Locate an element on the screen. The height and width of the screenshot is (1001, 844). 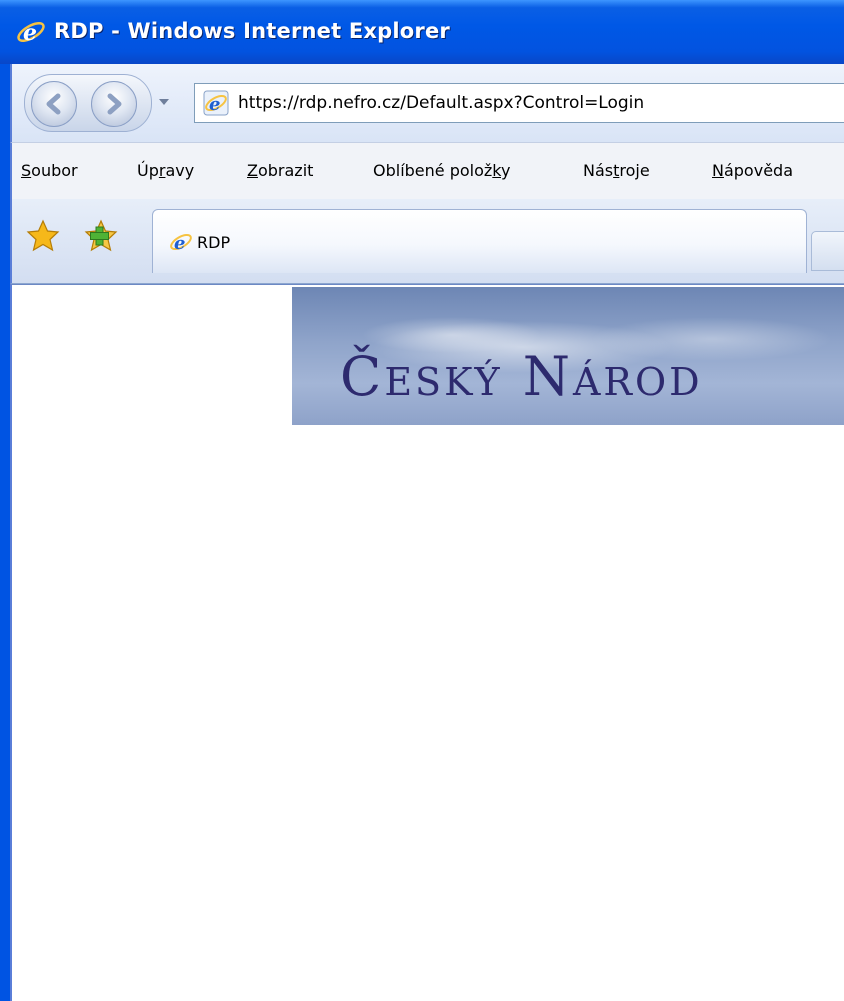
chevron-down-icon is located at coordinates (164, 102).